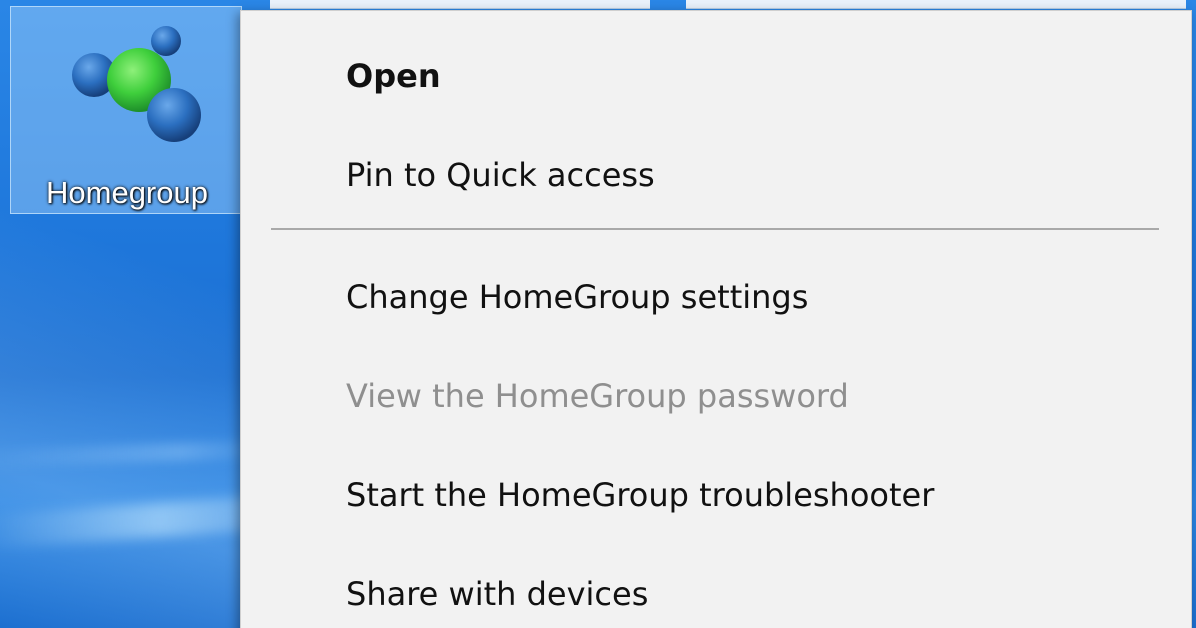 The image size is (1196, 628). What do you see at coordinates (136, 84) in the screenshot?
I see `homegroup-icon` at bounding box center [136, 84].